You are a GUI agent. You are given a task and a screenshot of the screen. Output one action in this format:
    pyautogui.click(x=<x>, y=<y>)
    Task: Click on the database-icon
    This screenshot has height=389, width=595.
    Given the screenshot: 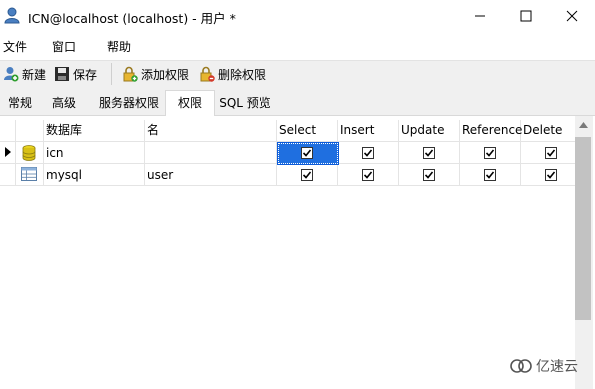 What is the action you would take?
    pyautogui.click(x=29, y=153)
    